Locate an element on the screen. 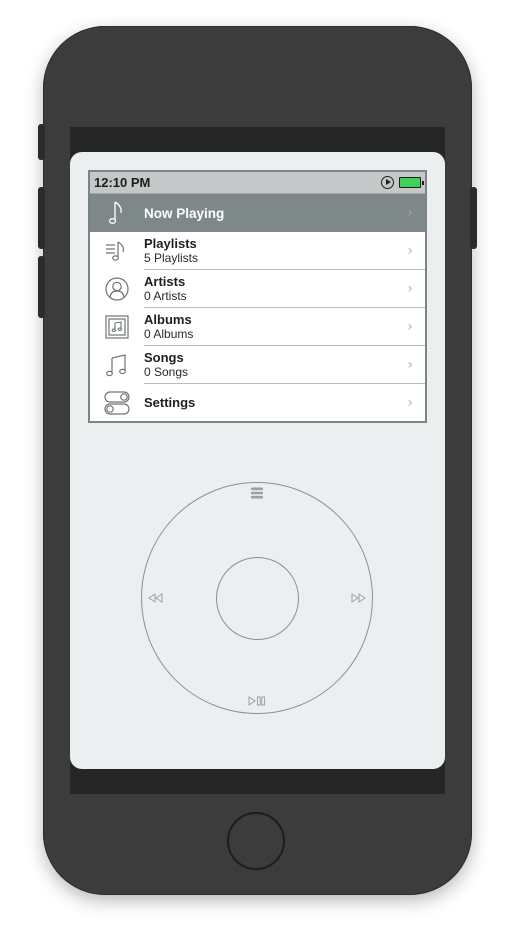 The height and width of the screenshot is (937, 515). menu-item-songs: Songs 0 Songs › is located at coordinates (257, 365).